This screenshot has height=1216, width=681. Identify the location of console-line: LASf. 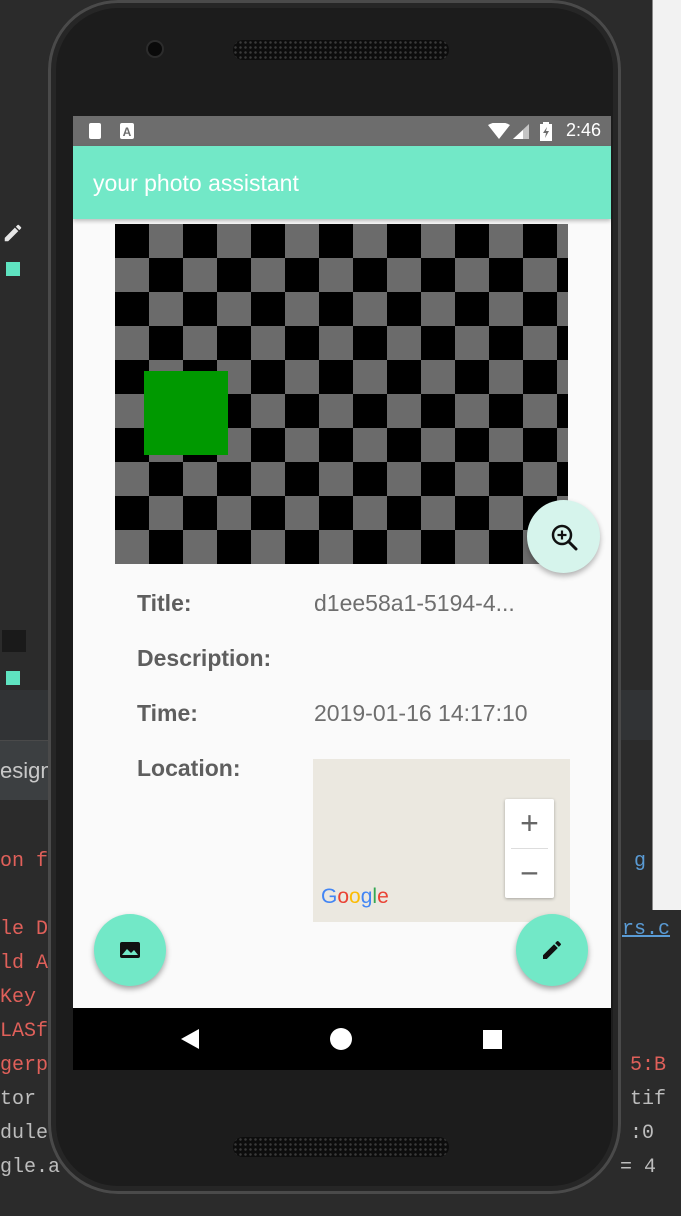
(24, 1031).